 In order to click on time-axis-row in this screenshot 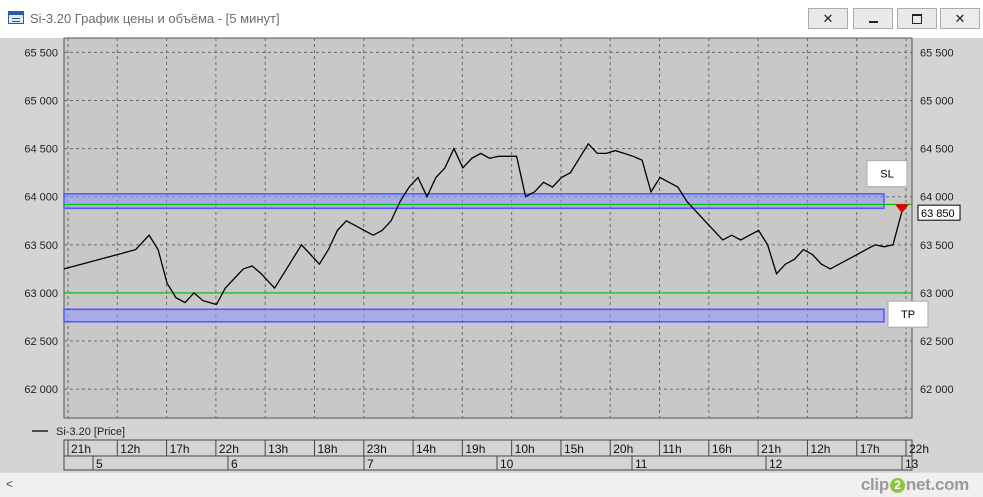, I will do `click(488, 448)`.